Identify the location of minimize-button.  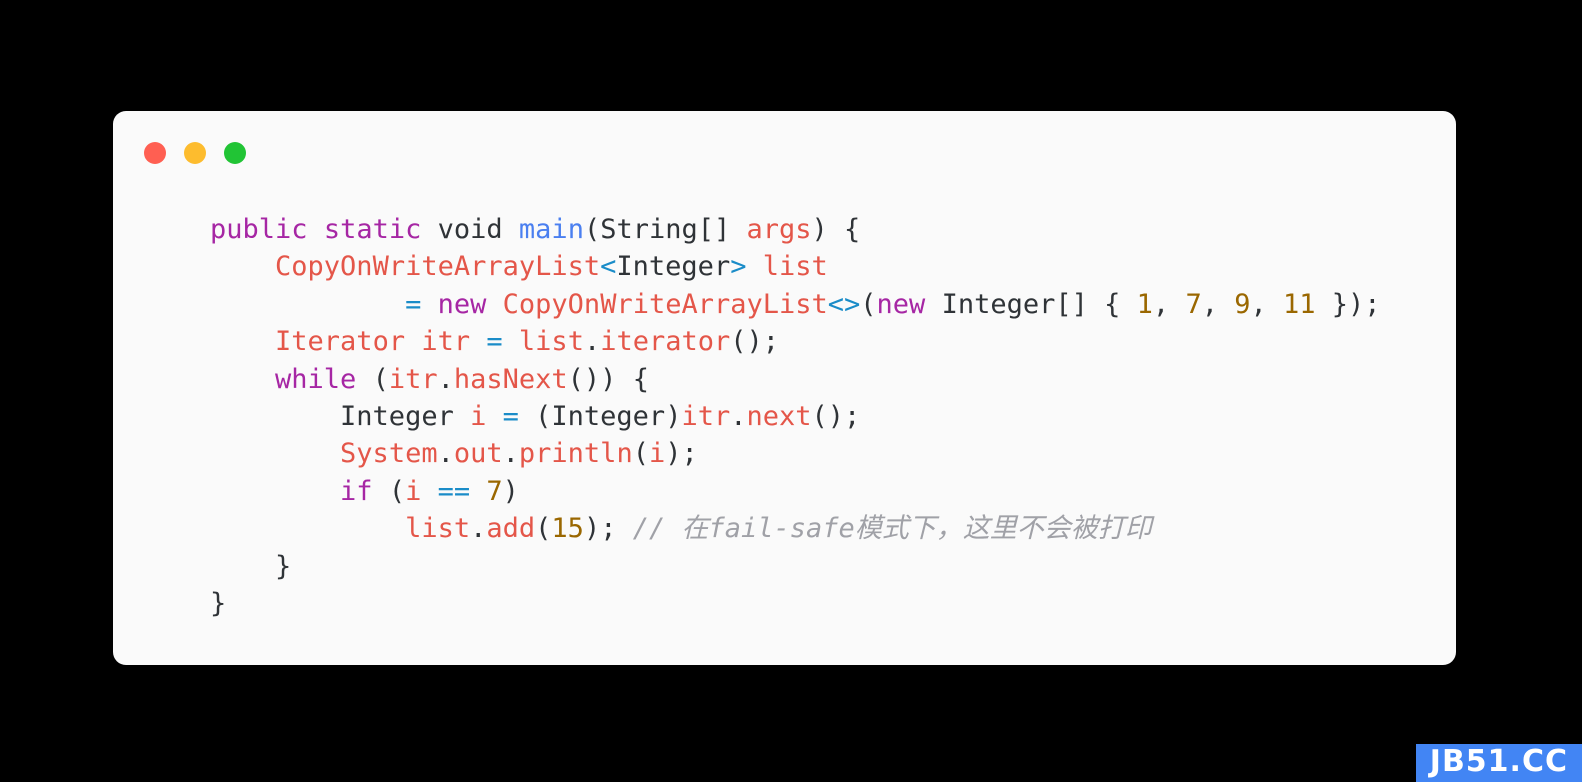
(195, 153).